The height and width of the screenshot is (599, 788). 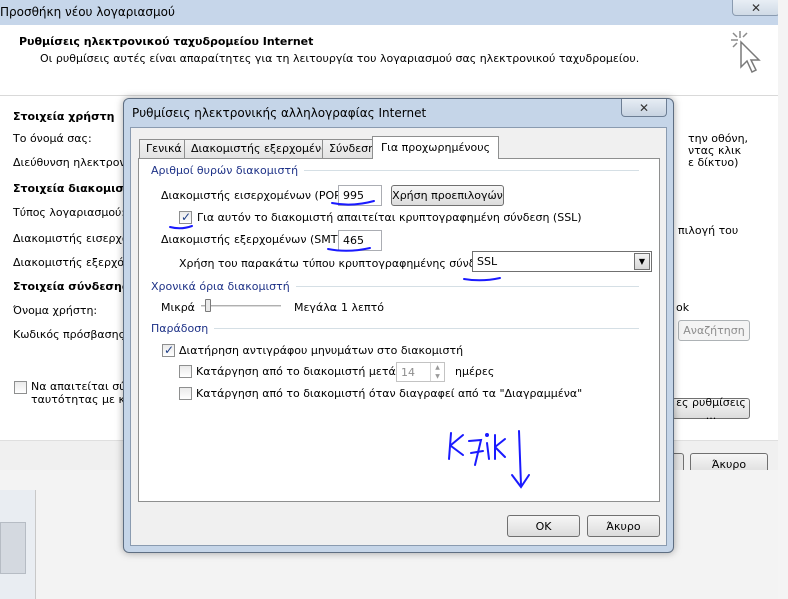 What do you see at coordinates (220, 286) in the screenshot?
I see `group-timeouts-heading: Χρονικά όρια διακομιστή` at bounding box center [220, 286].